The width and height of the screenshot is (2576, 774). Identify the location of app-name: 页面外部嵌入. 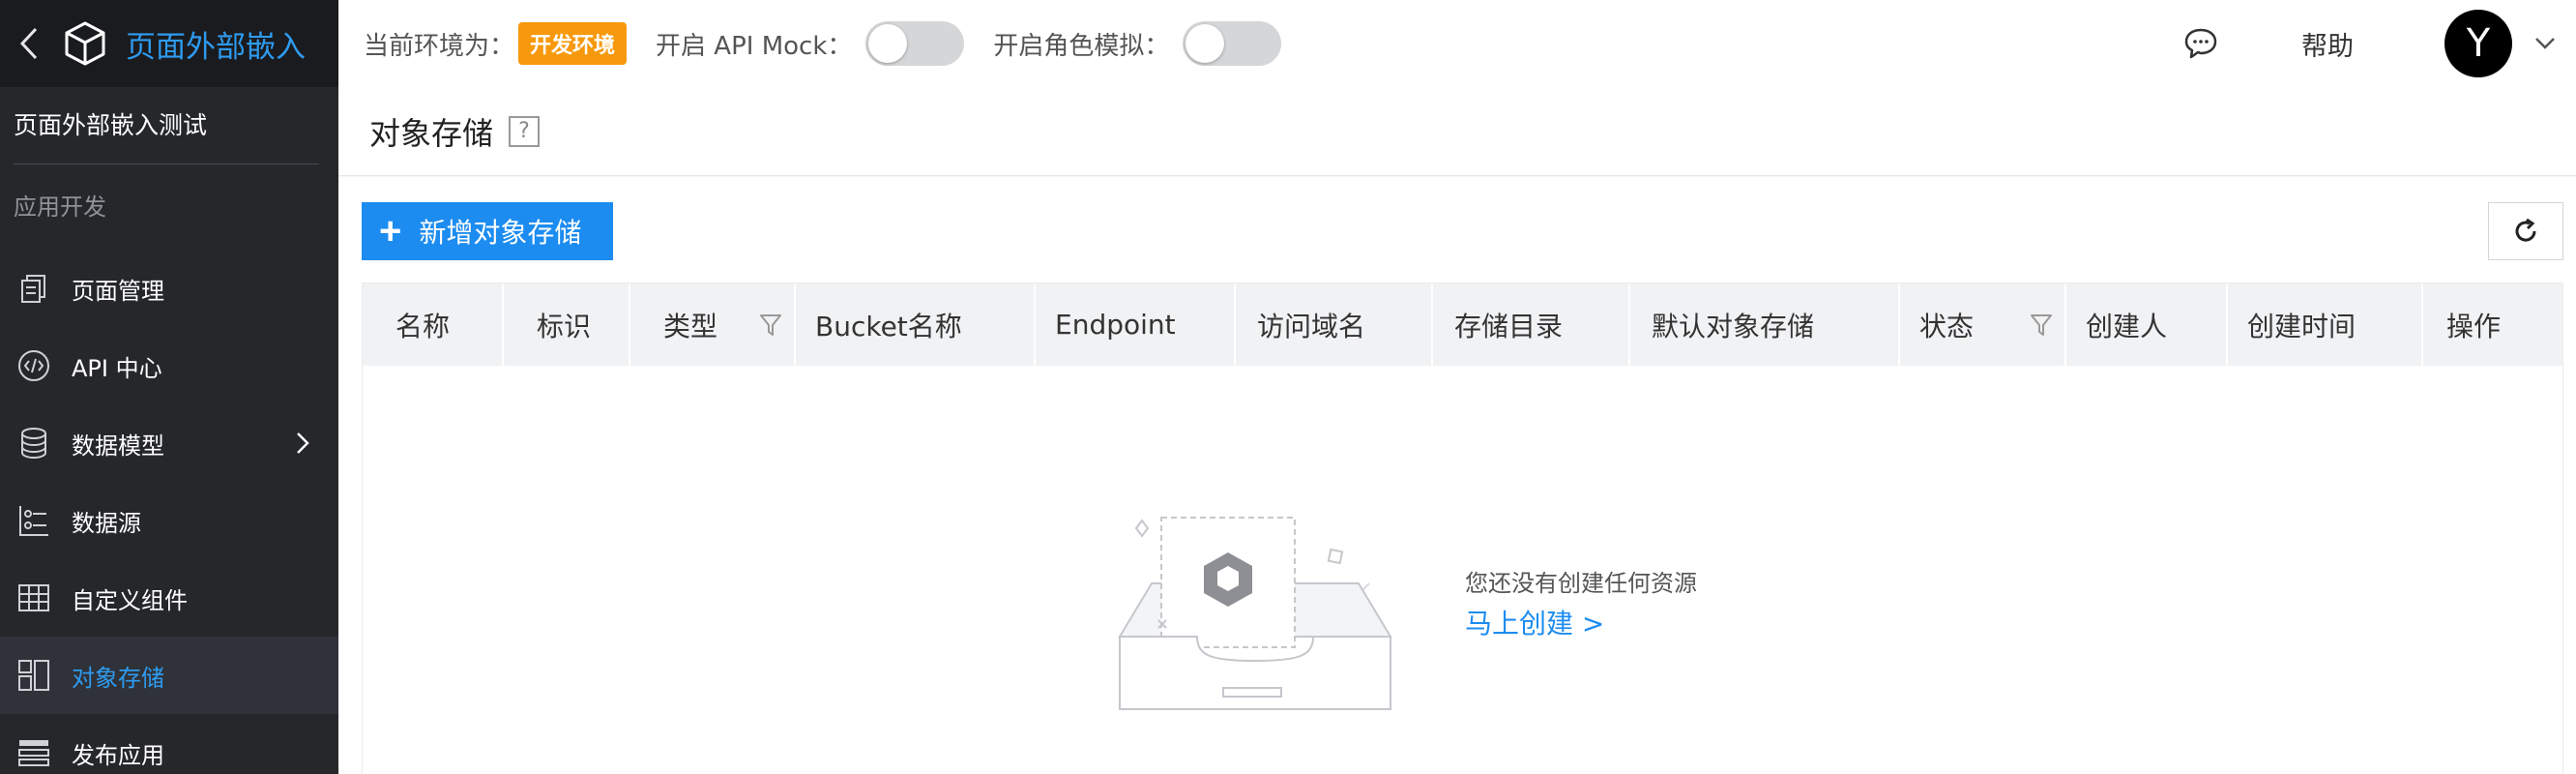
(216, 44).